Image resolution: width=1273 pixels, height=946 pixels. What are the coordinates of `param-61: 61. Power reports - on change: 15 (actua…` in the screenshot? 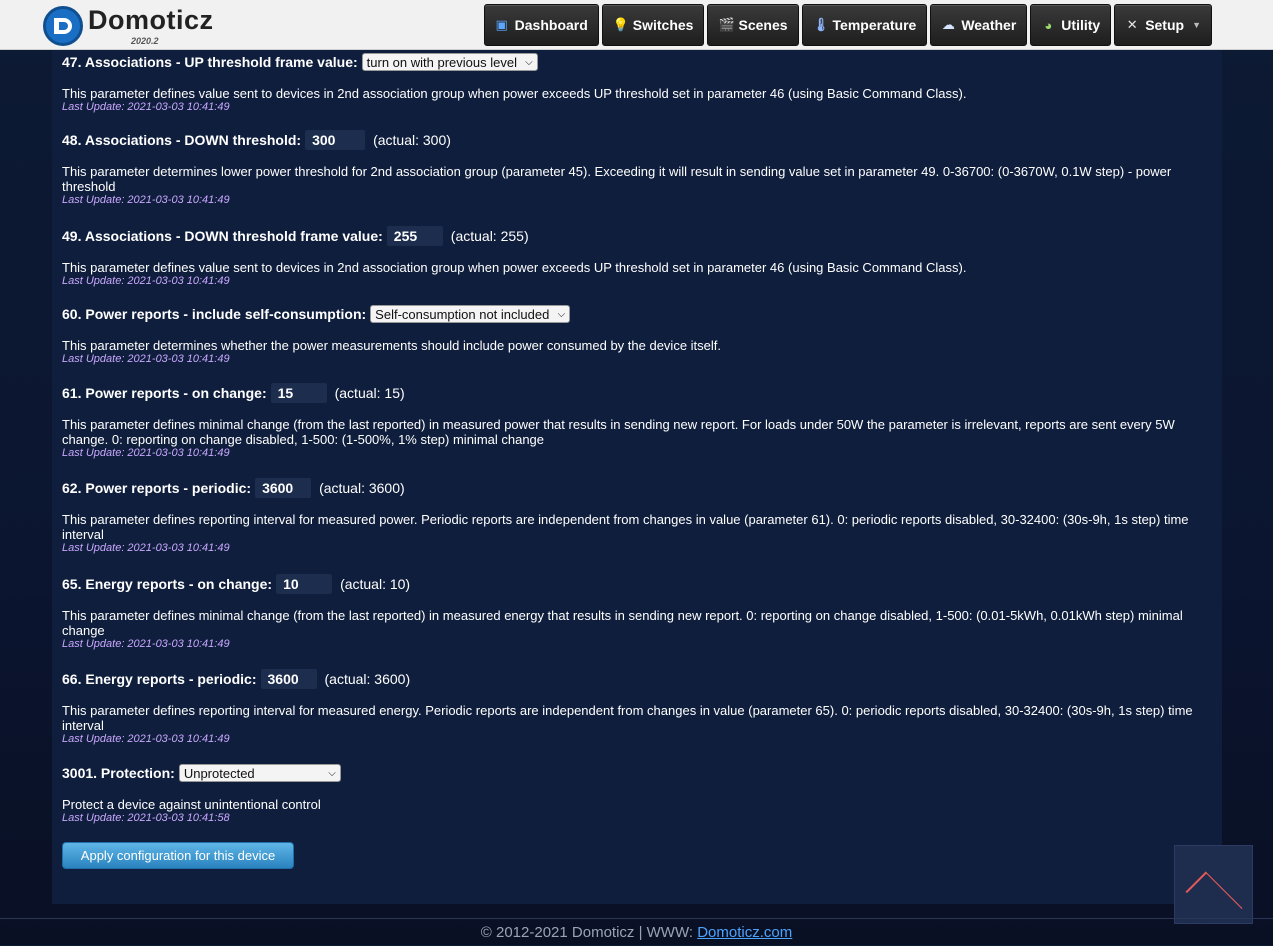 It's located at (637, 421).